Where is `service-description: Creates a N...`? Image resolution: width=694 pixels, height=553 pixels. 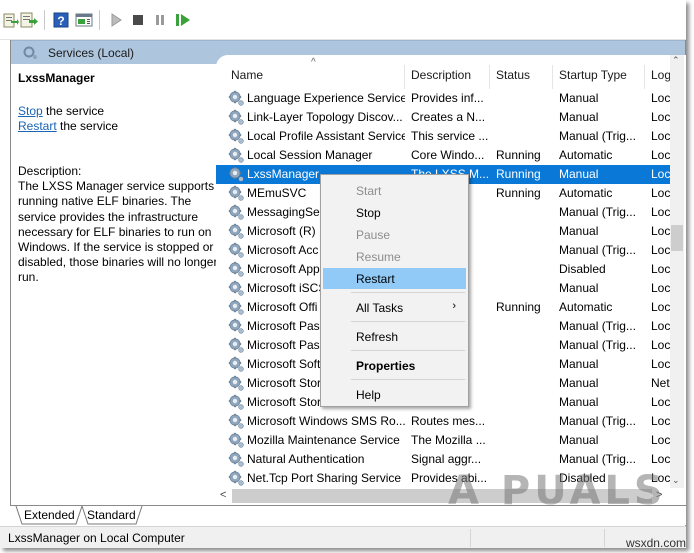 service-description: Creates a N... is located at coordinates (448, 117).